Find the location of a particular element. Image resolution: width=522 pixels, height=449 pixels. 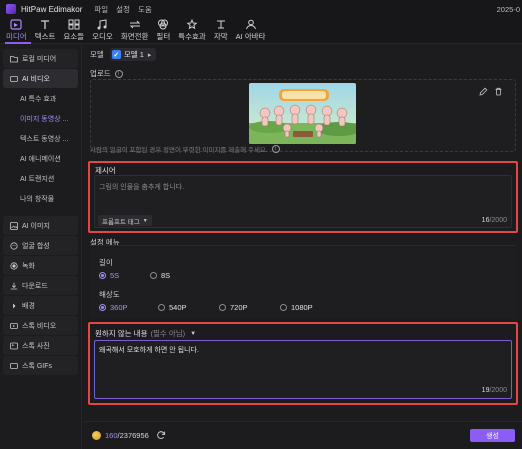

upload-label: 업로드 i is located at coordinates (106, 73).